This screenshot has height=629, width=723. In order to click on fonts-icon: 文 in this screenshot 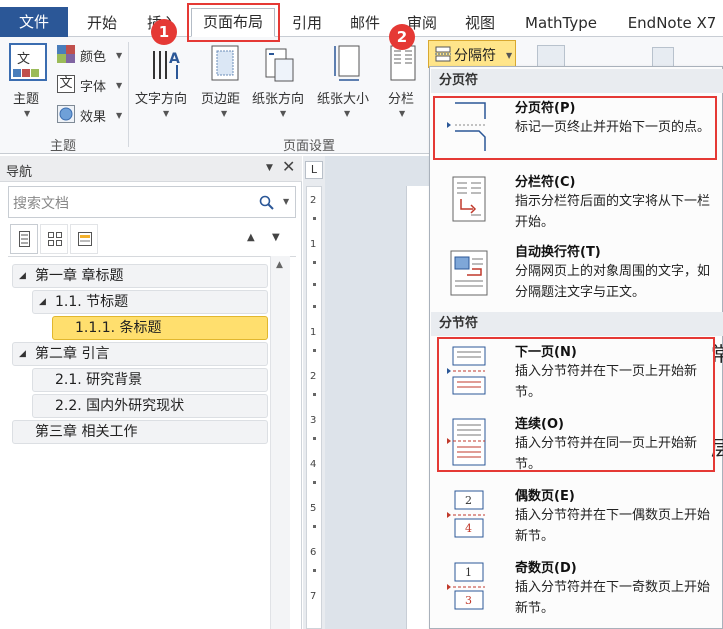, I will do `click(66, 84)`.